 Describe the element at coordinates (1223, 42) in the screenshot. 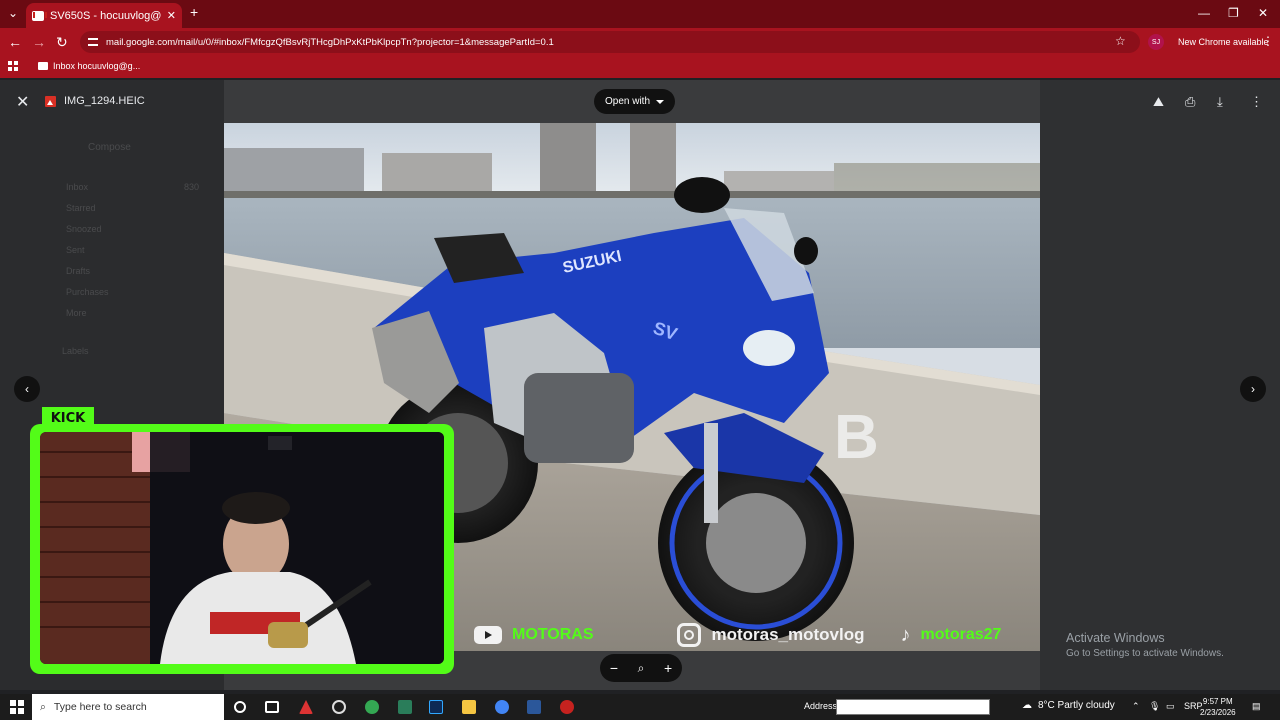

I see `new-chrome-available-button: New Chrome available` at that location.